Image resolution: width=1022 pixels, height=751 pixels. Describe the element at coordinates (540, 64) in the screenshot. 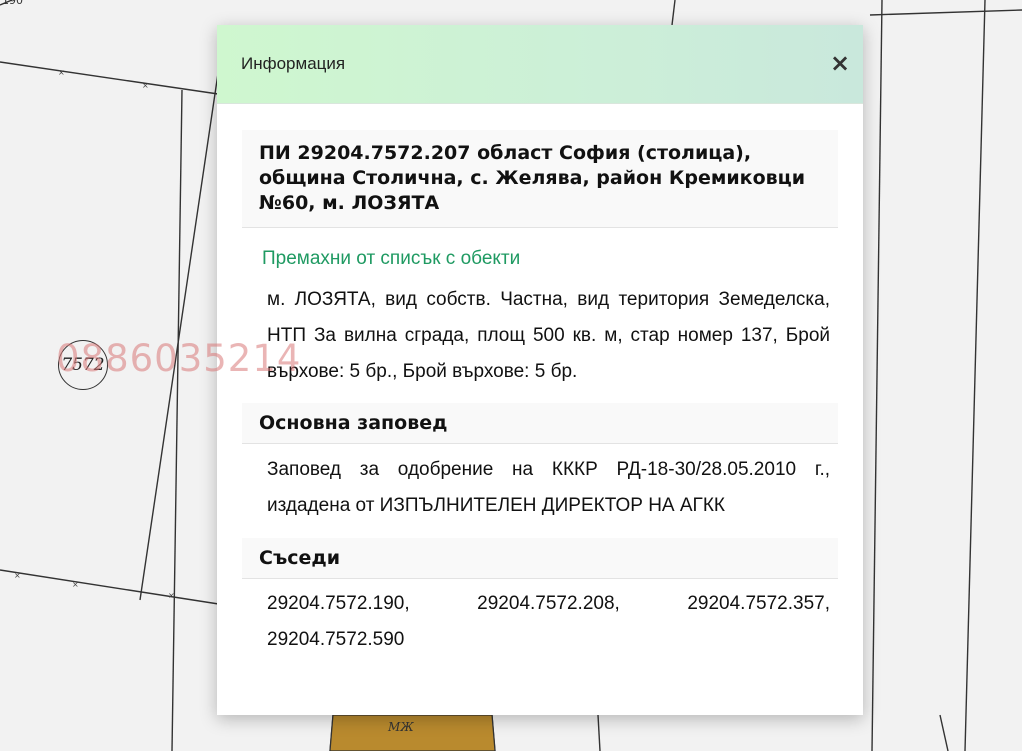

I see `dialog-header: Информация ×` at that location.